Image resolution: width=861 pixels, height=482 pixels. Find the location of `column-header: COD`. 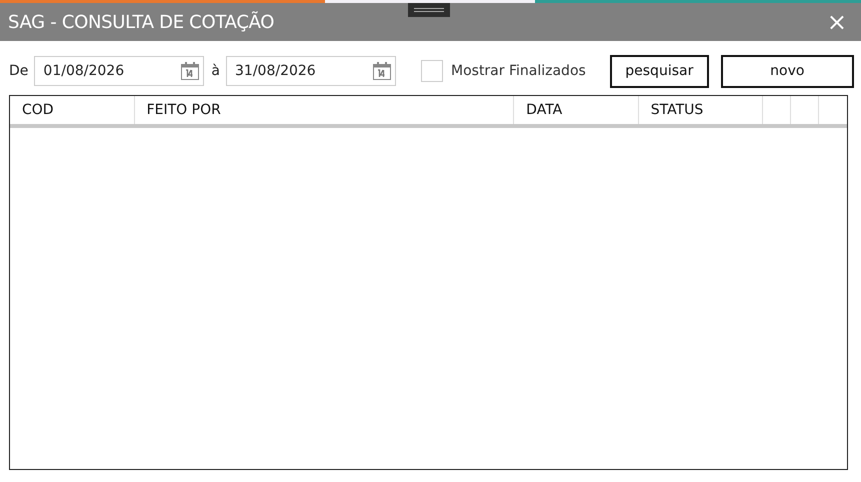

column-header: COD is located at coordinates (38, 110).